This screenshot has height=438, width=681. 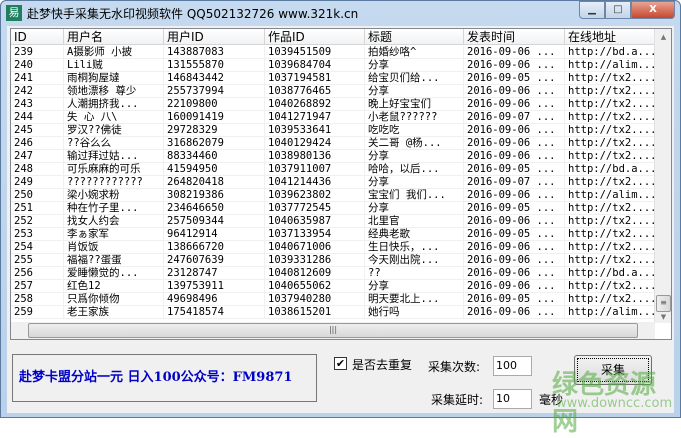 I want to click on maximize-button: □, so click(x=618, y=10).